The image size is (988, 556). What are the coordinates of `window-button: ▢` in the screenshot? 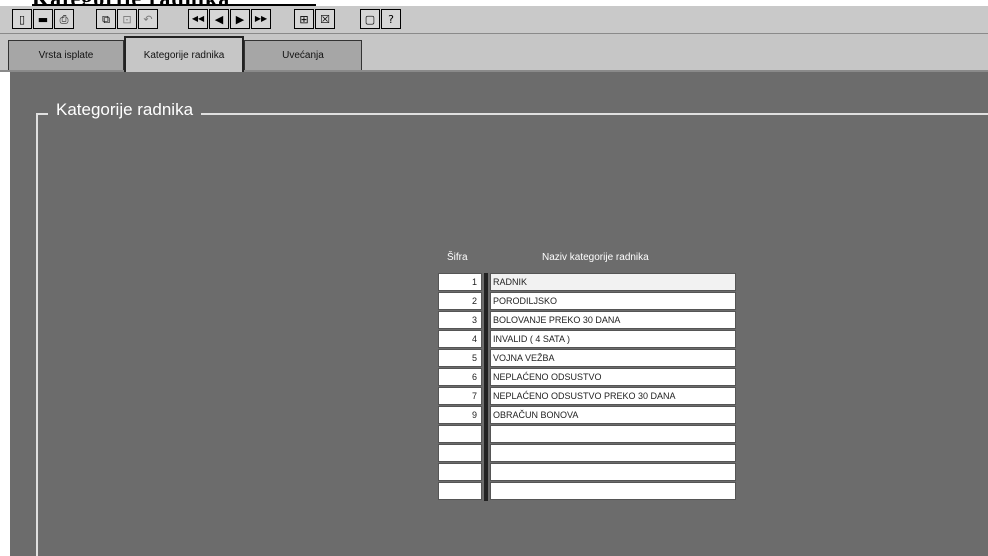 It's located at (370, 19).